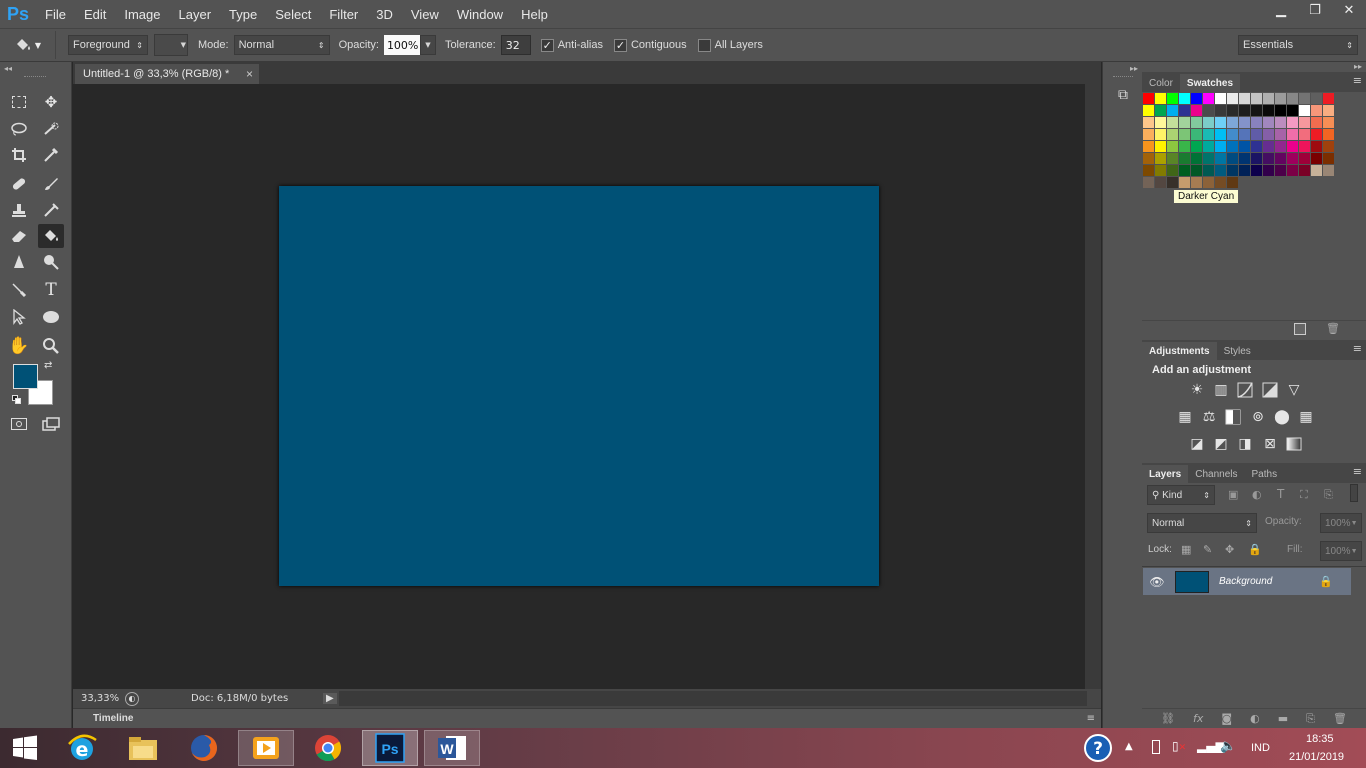  What do you see at coordinates (51, 346) in the screenshot?
I see `zoom-tool-icon` at bounding box center [51, 346].